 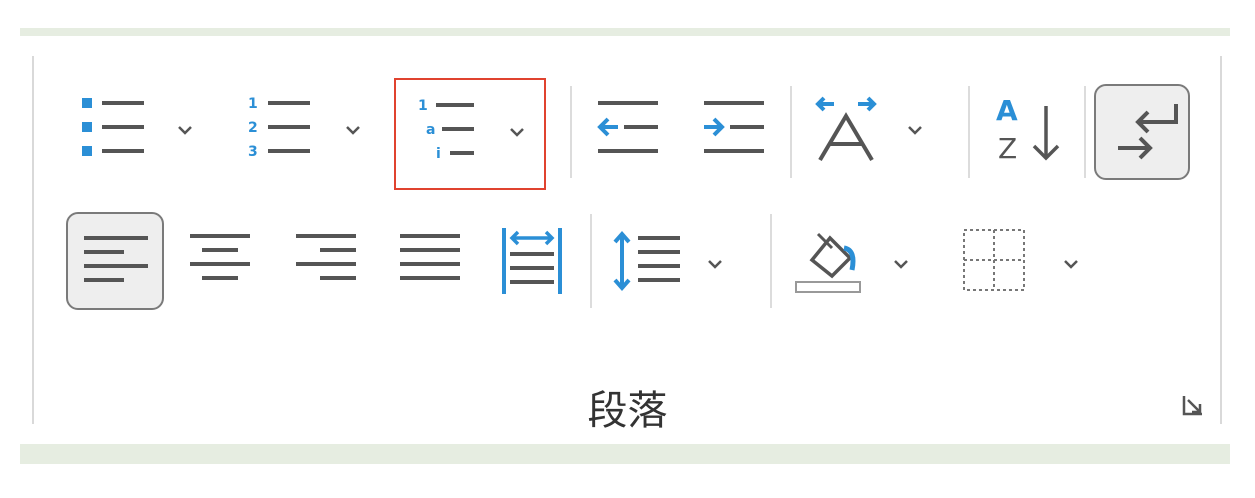 What do you see at coordinates (33, 240) in the screenshot?
I see `group-divider-left` at bounding box center [33, 240].